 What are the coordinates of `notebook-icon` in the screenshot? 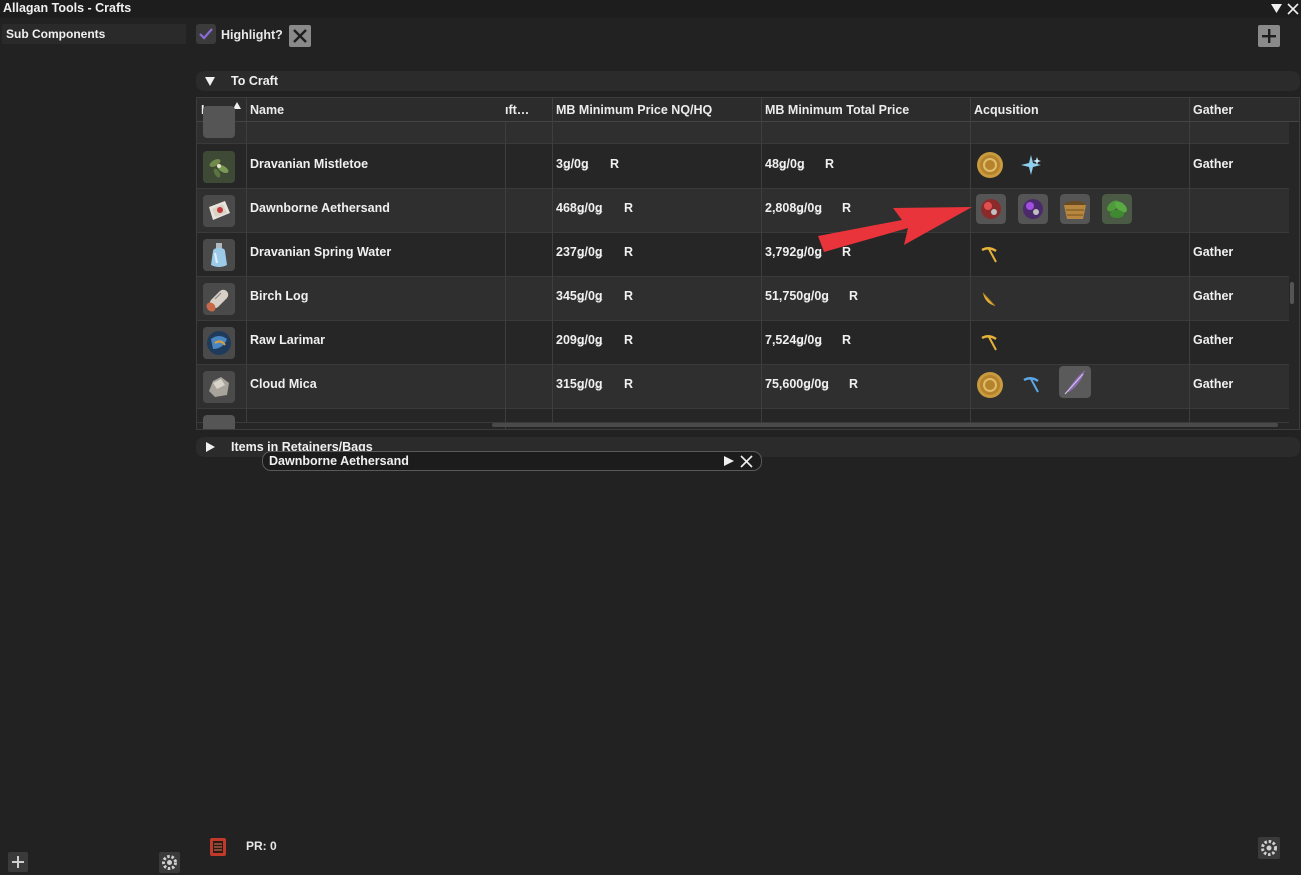 It's located at (218, 847).